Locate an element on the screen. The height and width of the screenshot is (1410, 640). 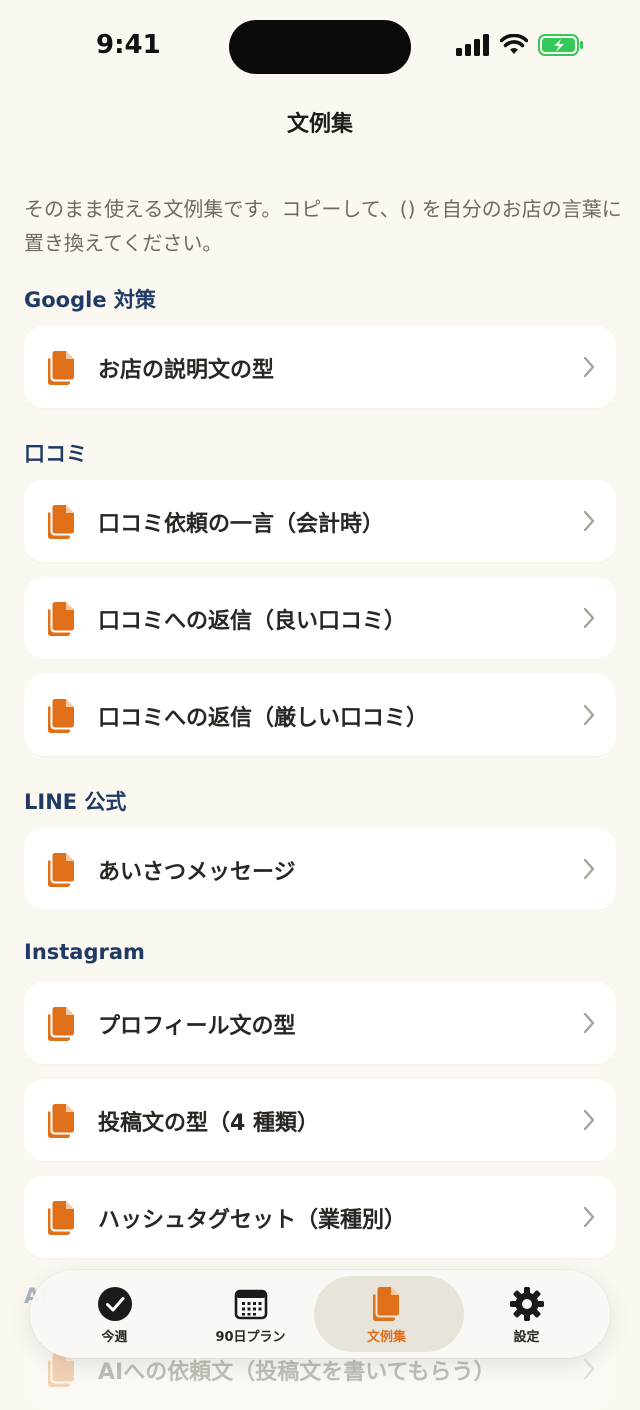
status-bar: 9:41 is located at coordinates (320, 48).